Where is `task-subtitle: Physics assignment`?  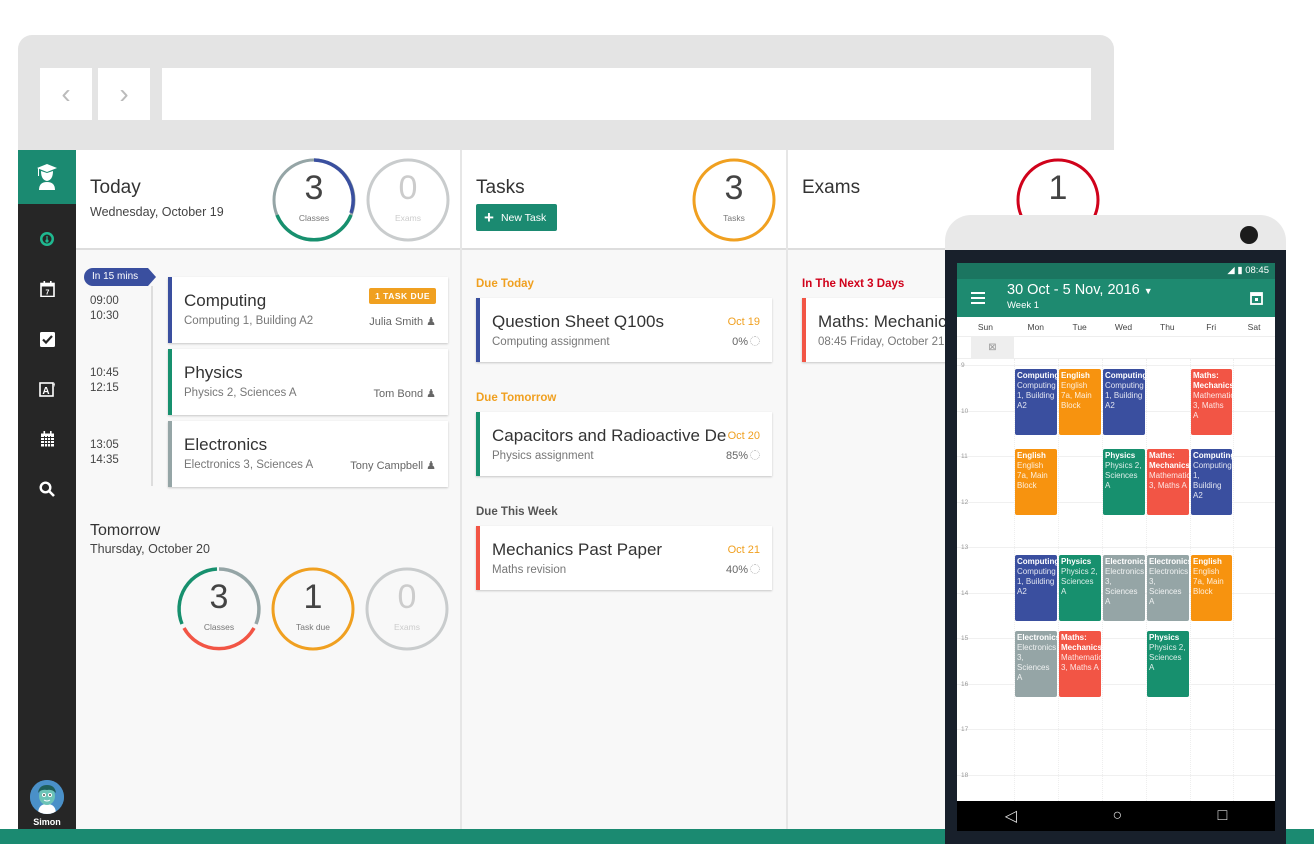 task-subtitle: Physics assignment is located at coordinates (543, 456).